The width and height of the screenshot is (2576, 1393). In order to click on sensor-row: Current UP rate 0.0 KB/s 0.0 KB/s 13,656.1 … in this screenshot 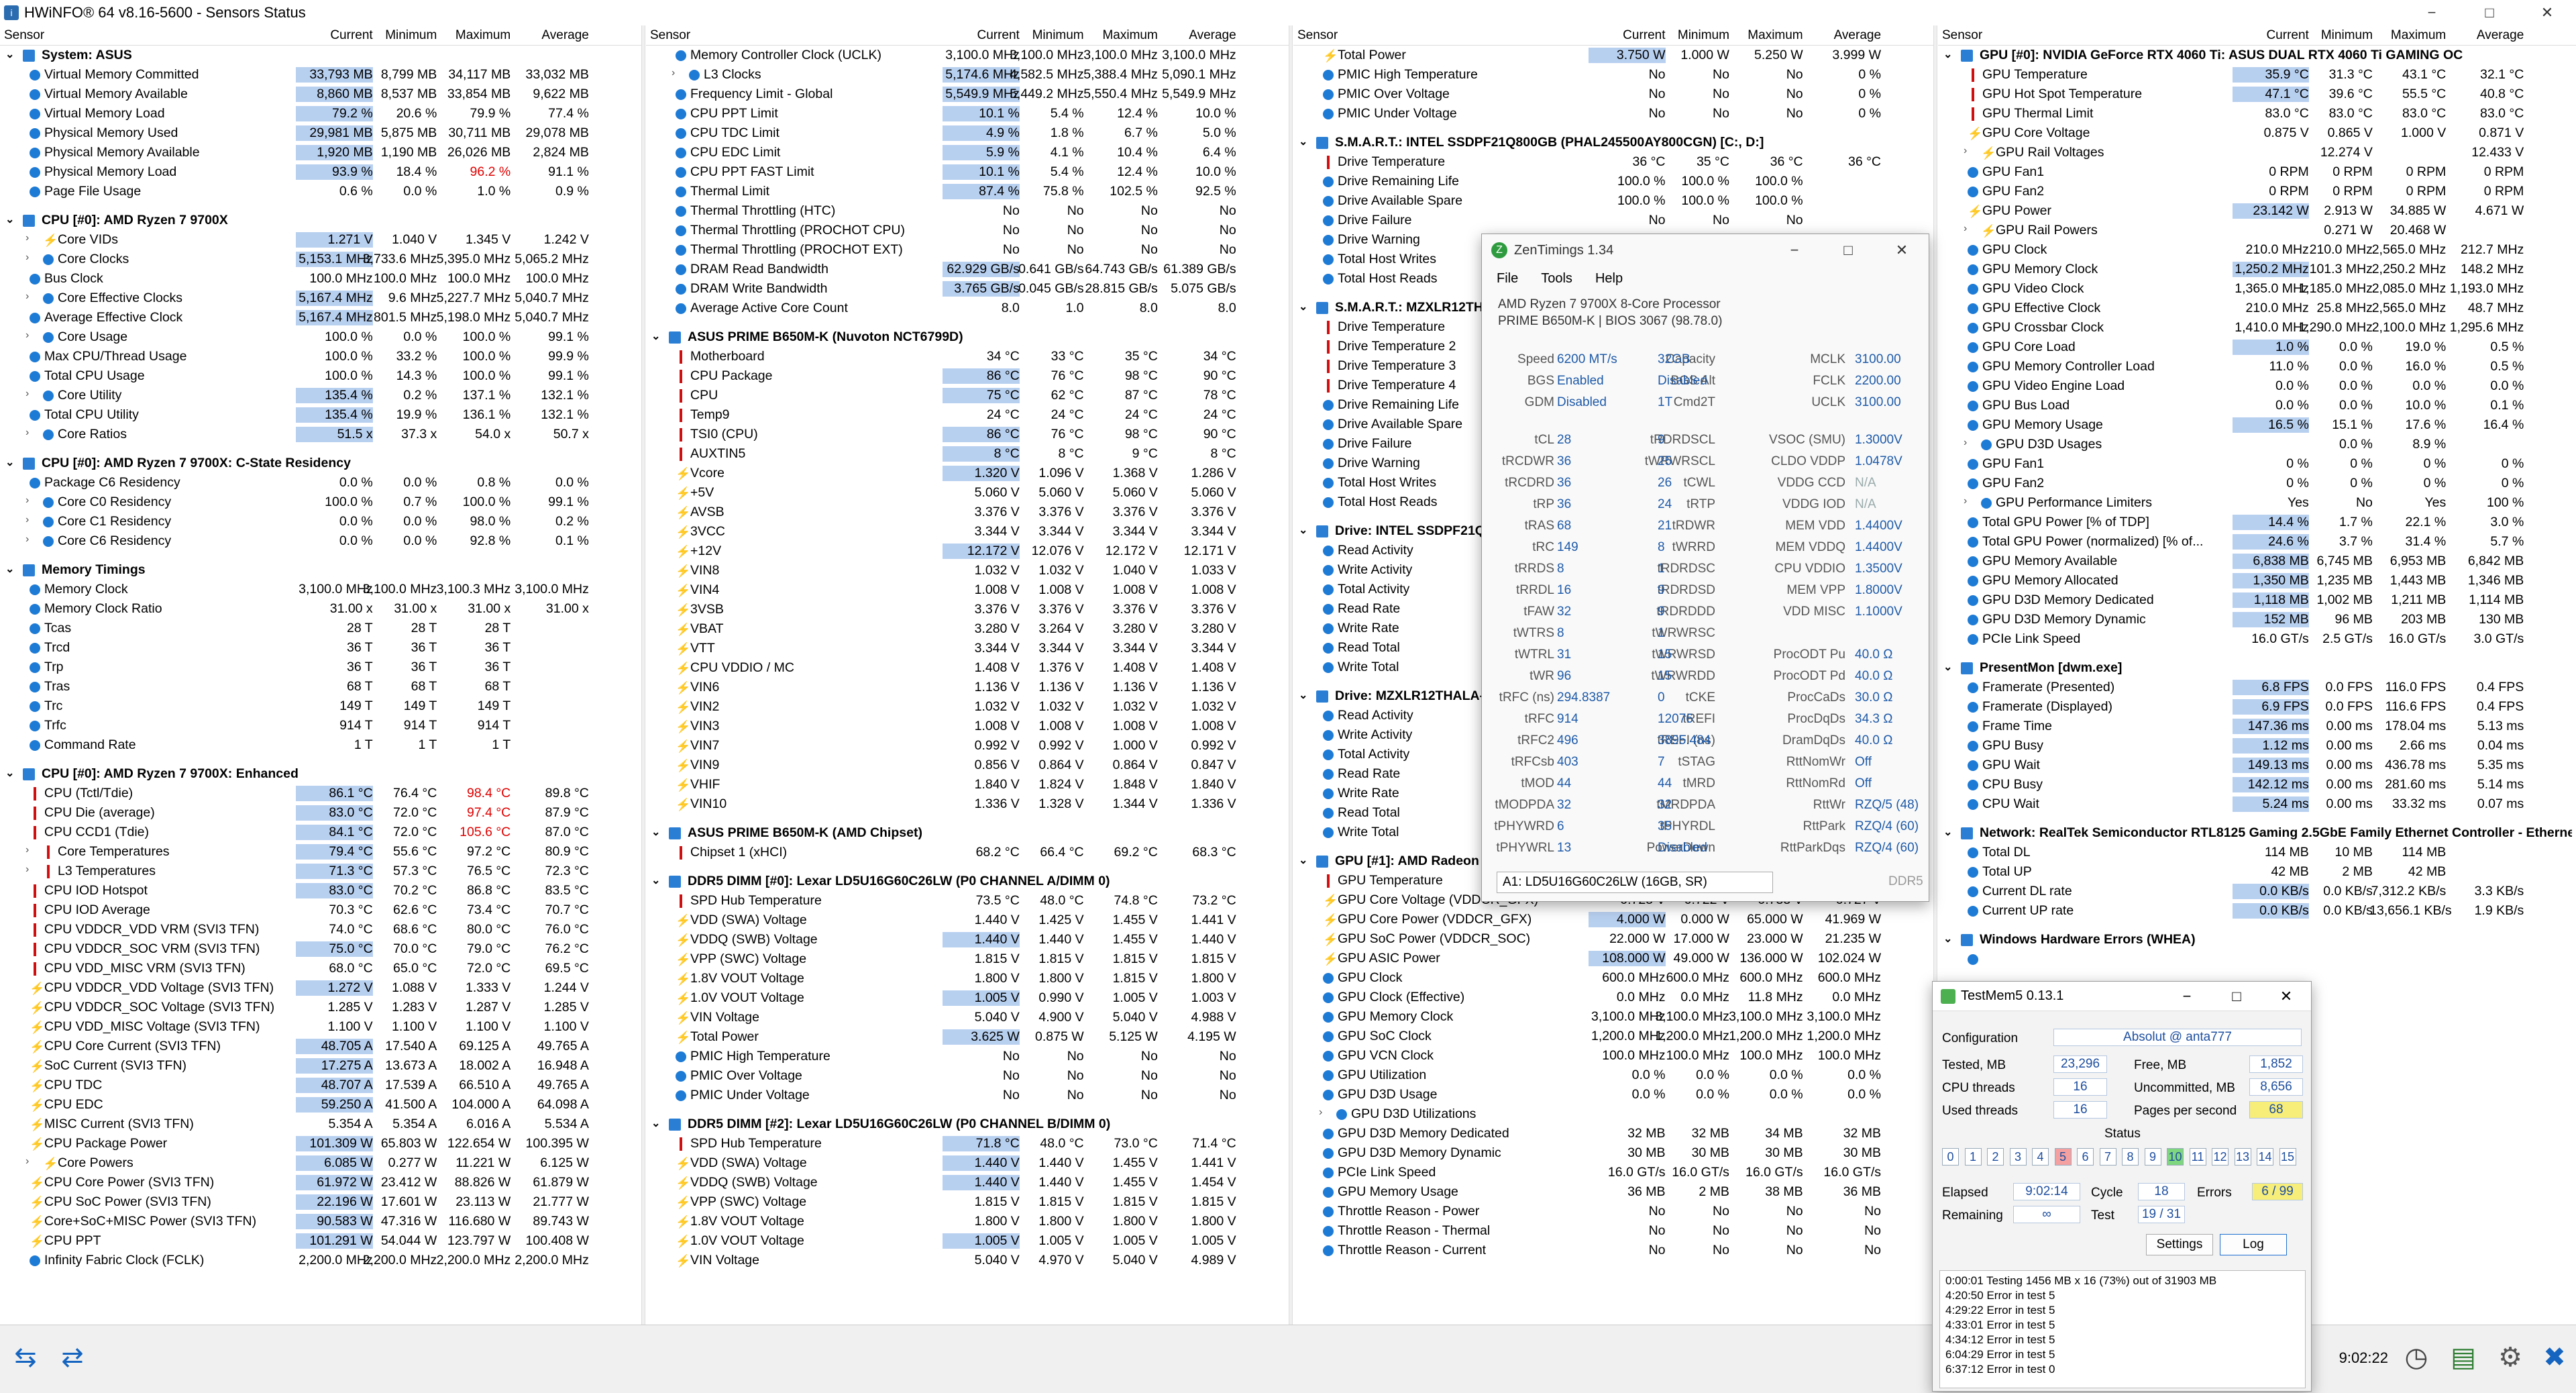, I will do `click(2257, 911)`.